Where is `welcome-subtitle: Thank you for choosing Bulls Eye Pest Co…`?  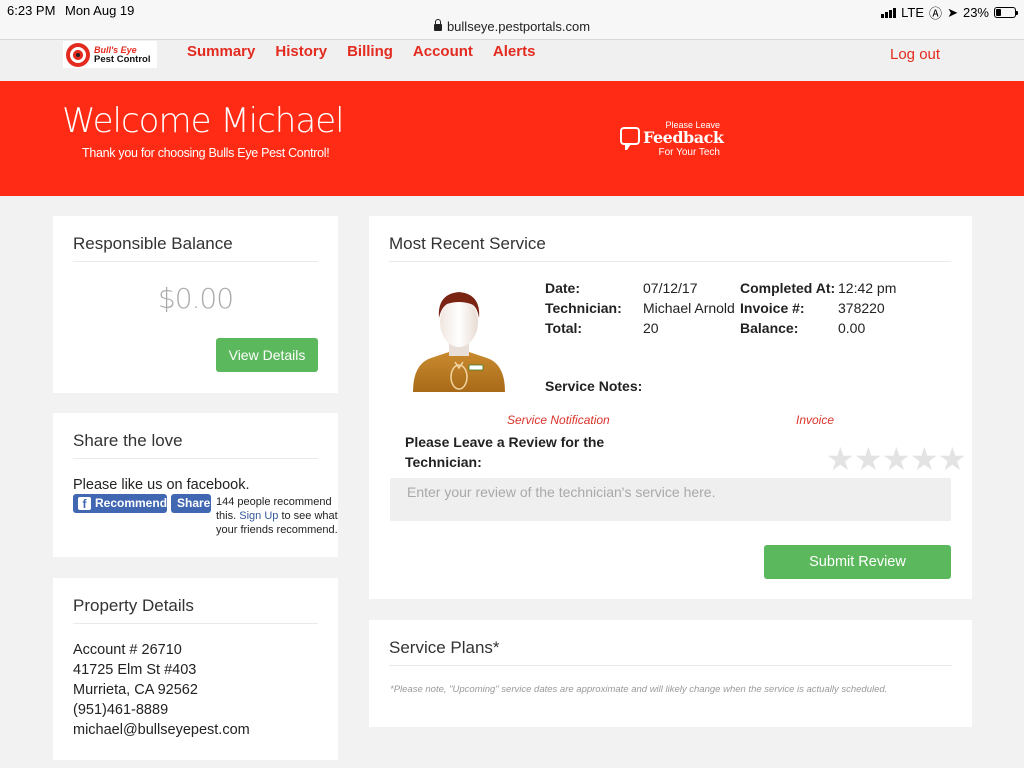 welcome-subtitle: Thank you for choosing Bulls Eye Pest Co… is located at coordinates (206, 153).